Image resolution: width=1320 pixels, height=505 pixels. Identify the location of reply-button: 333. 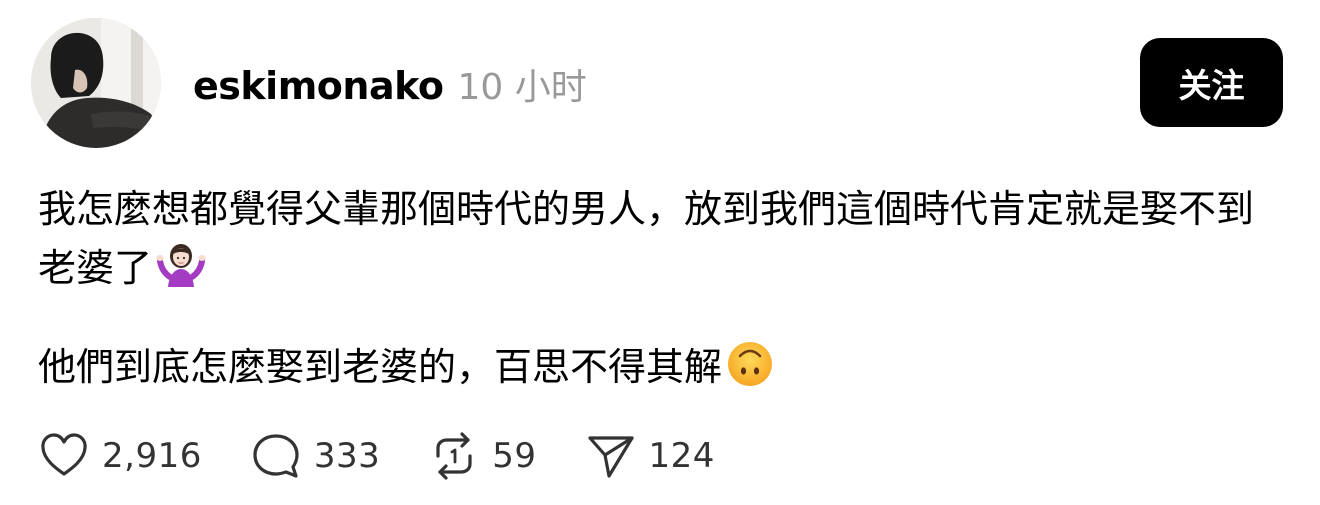
(315, 456).